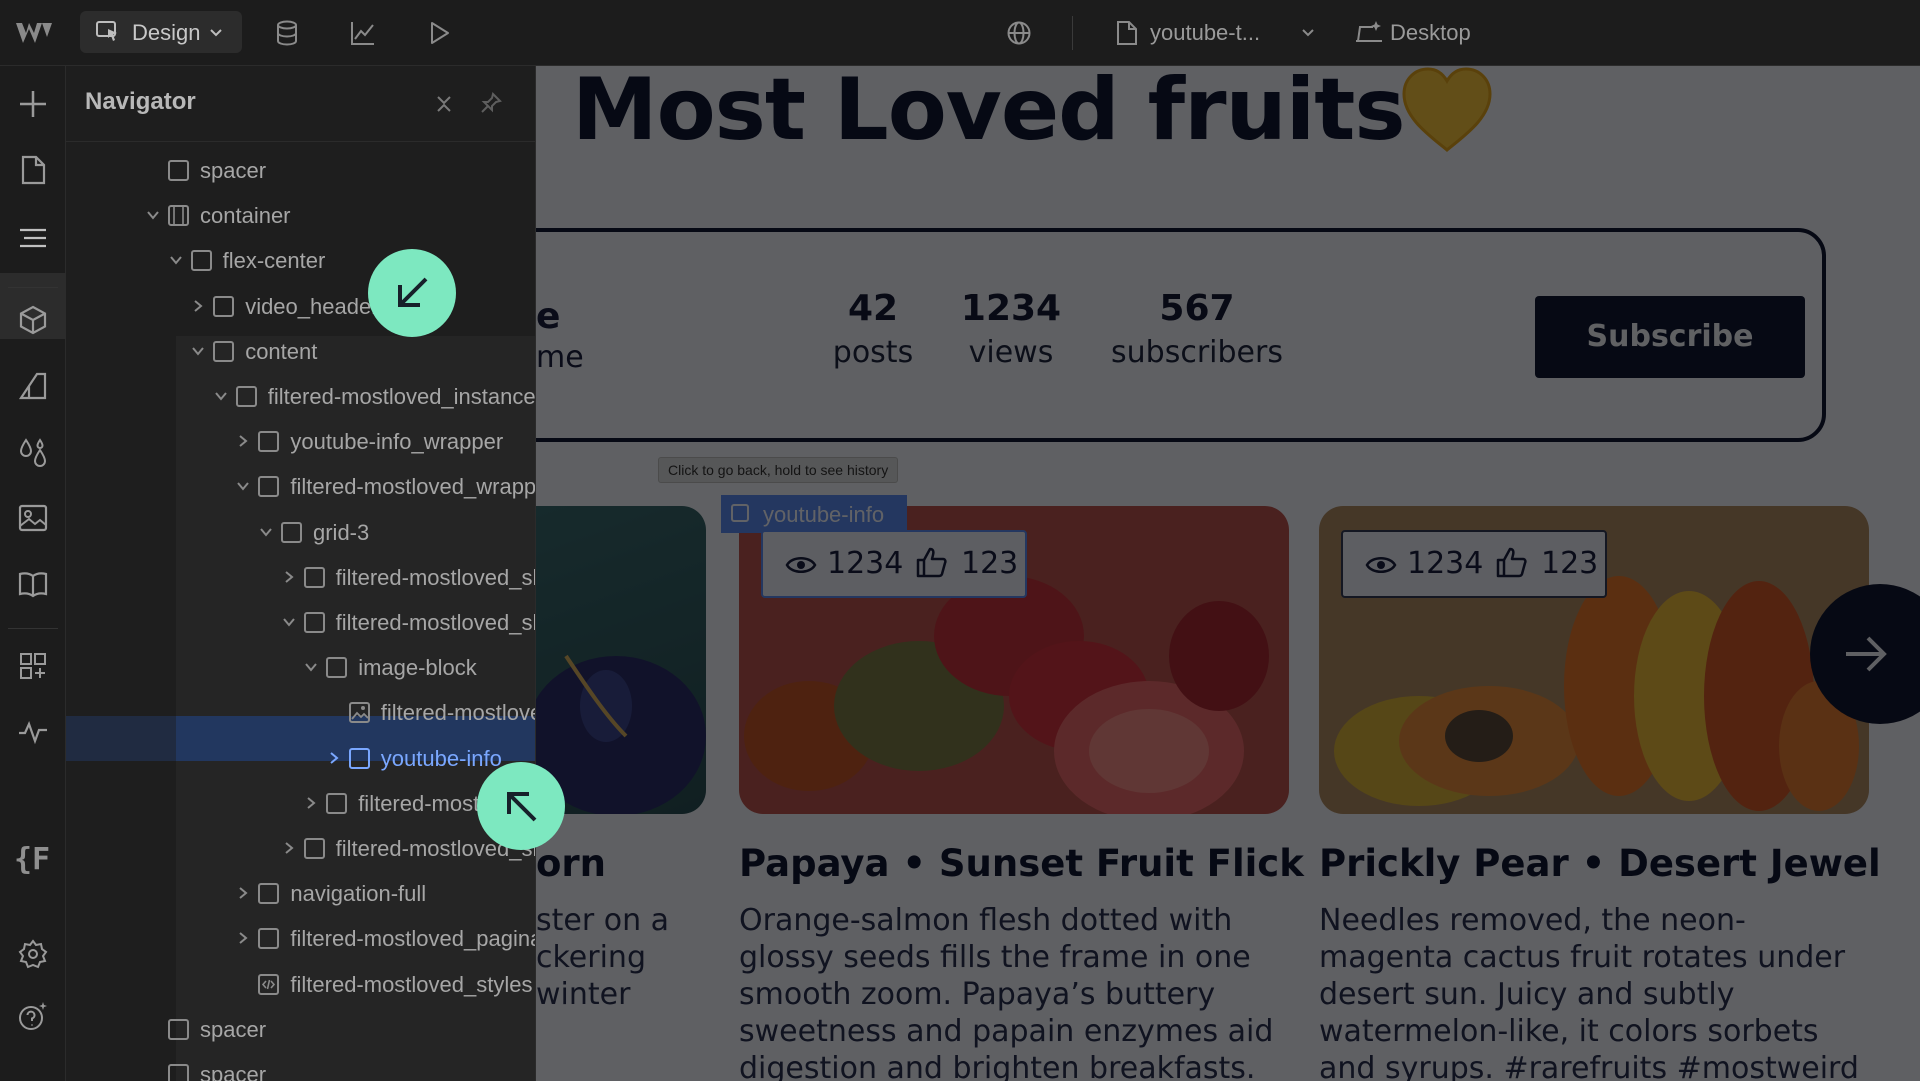 This screenshot has width=1920, height=1081. I want to click on stat-views: 1234 views, so click(1011, 329).